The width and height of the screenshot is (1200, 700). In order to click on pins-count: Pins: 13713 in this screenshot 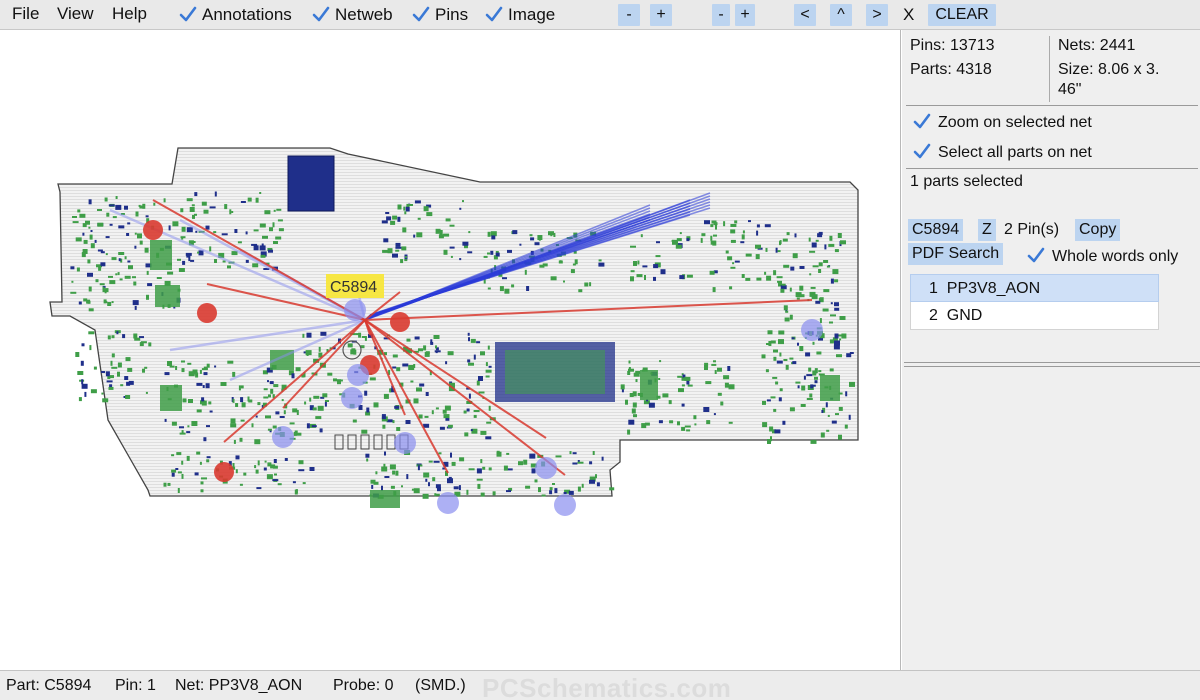, I will do `click(952, 45)`.